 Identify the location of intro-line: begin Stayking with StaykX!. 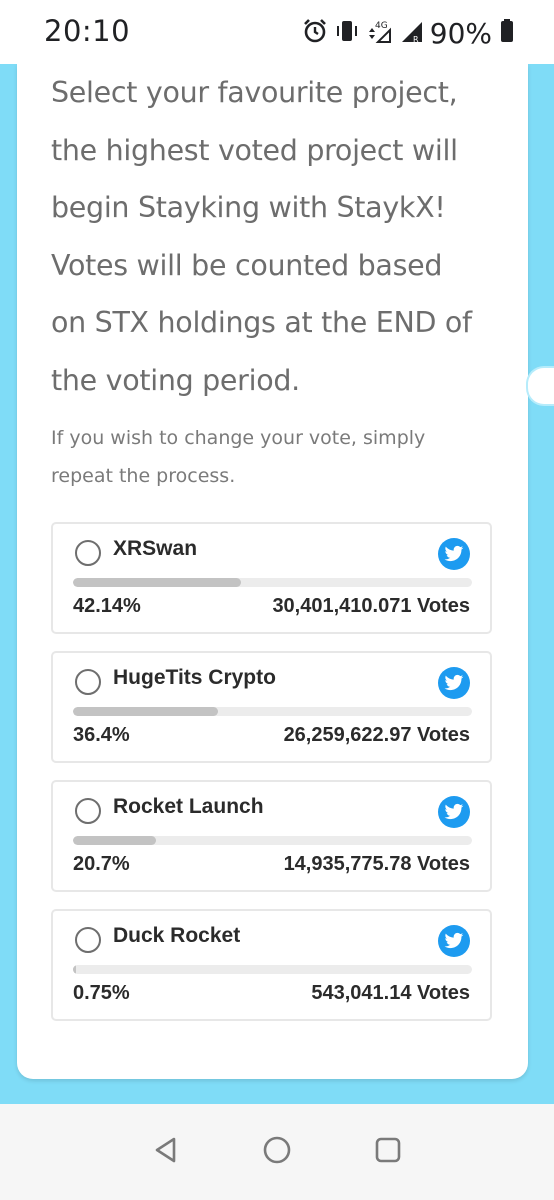
(248, 207).